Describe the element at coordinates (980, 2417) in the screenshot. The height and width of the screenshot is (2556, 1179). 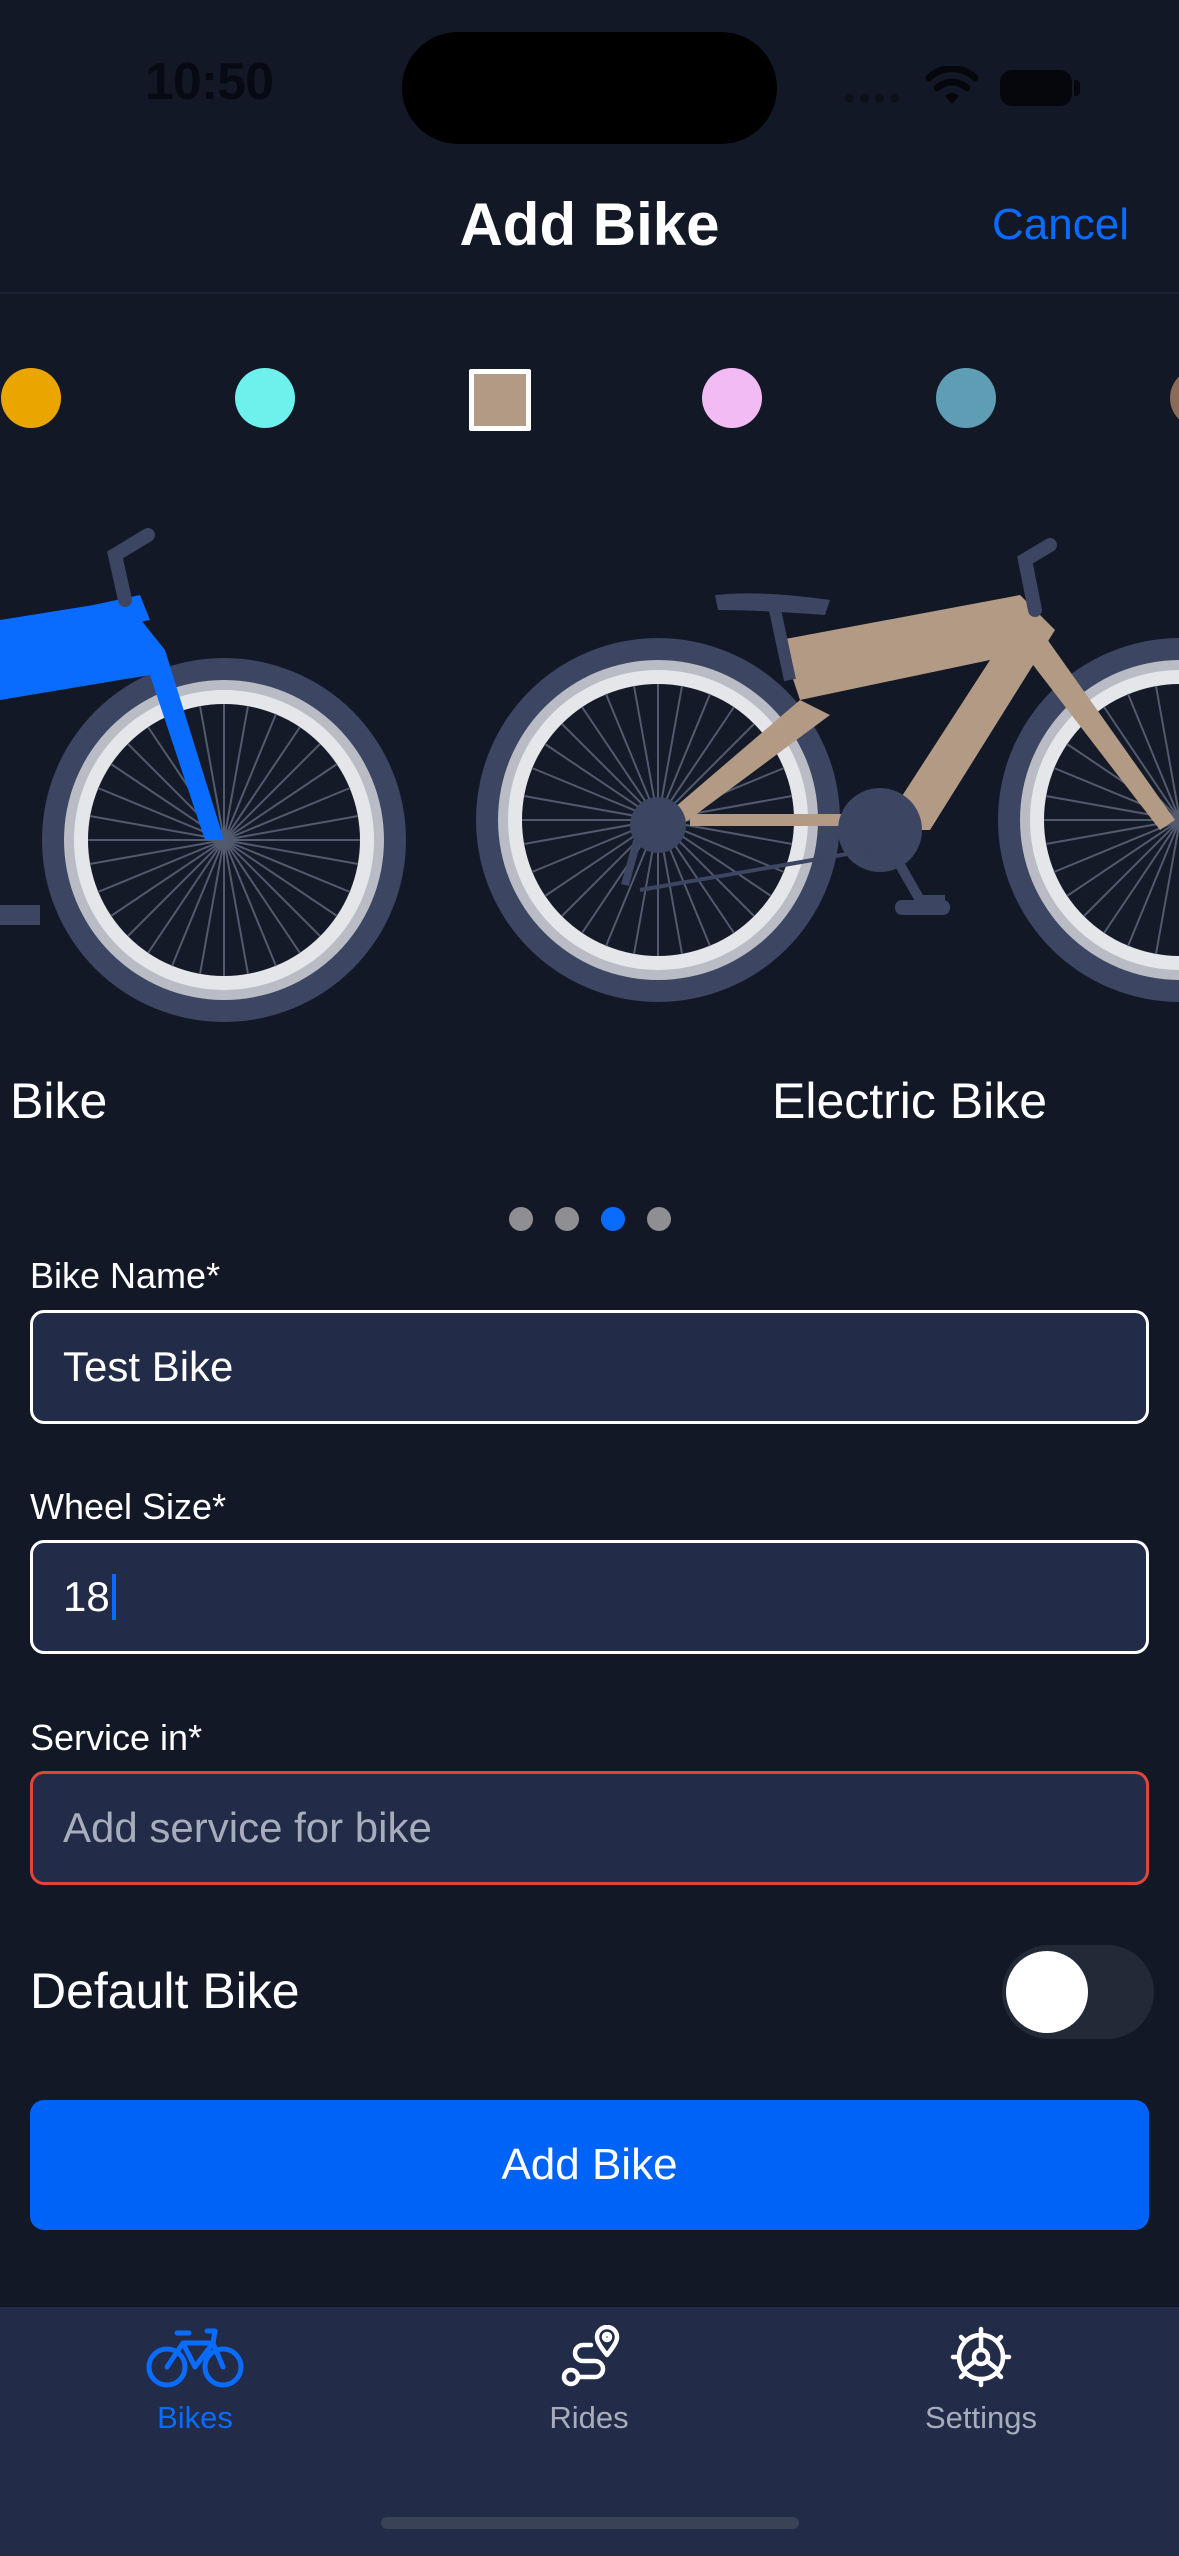
I see `tab-settings-label: Settings` at that location.